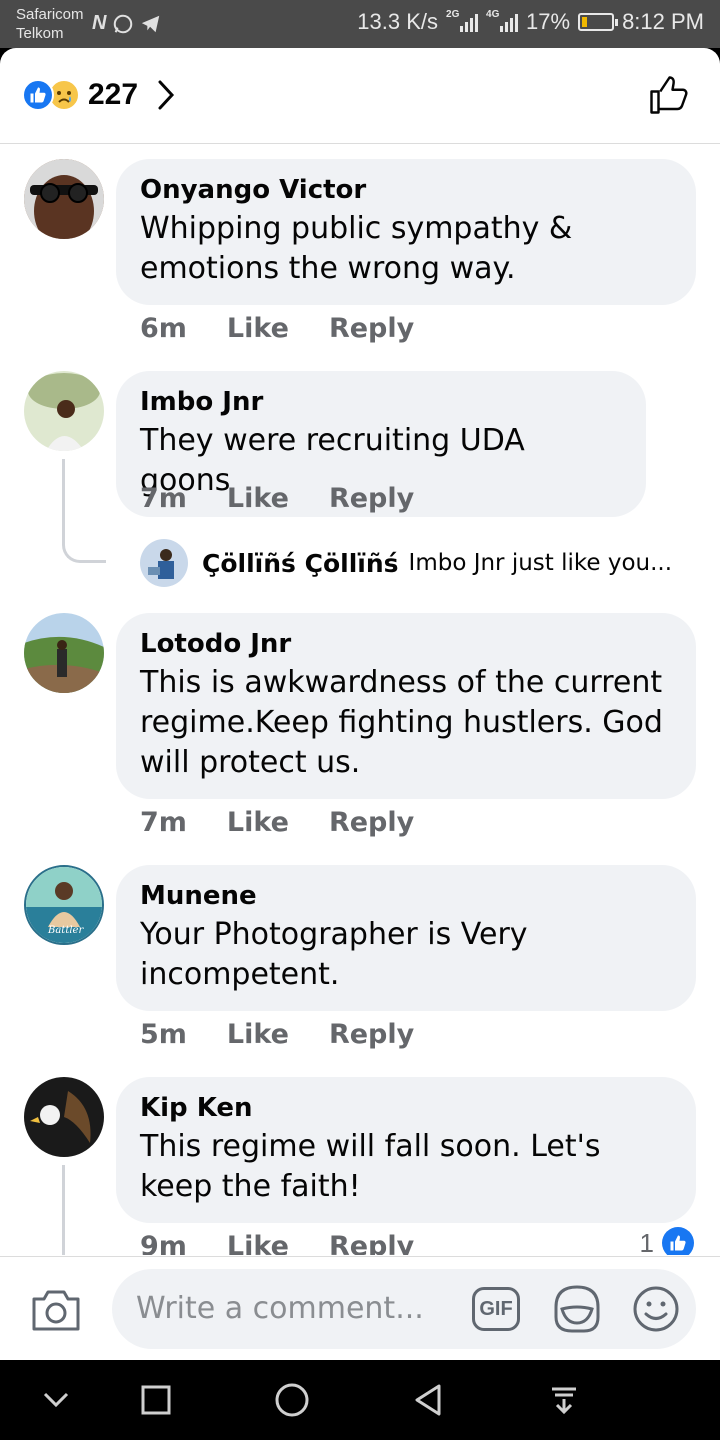 This screenshot has height=1440, width=720. I want to click on comment-author: Lotodo Jnr, so click(406, 644).